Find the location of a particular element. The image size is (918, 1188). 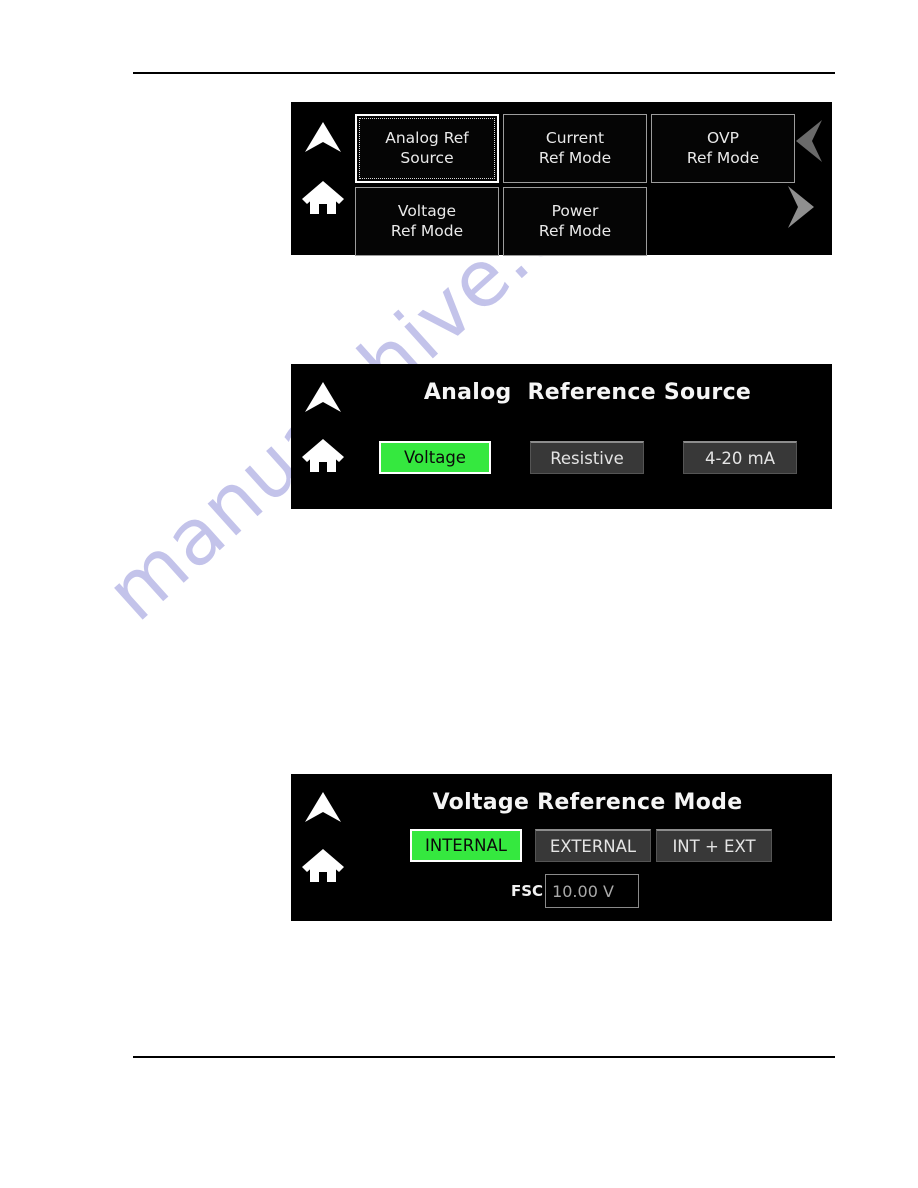

option-button-label: Resistive is located at coordinates (587, 458).